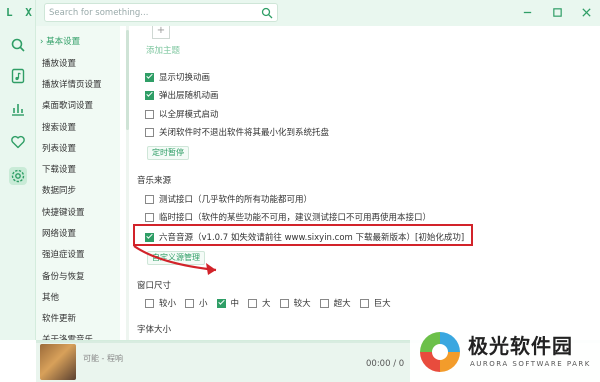 This screenshot has width=600, height=382. I want to click on heart-icon, so click(18, 142).